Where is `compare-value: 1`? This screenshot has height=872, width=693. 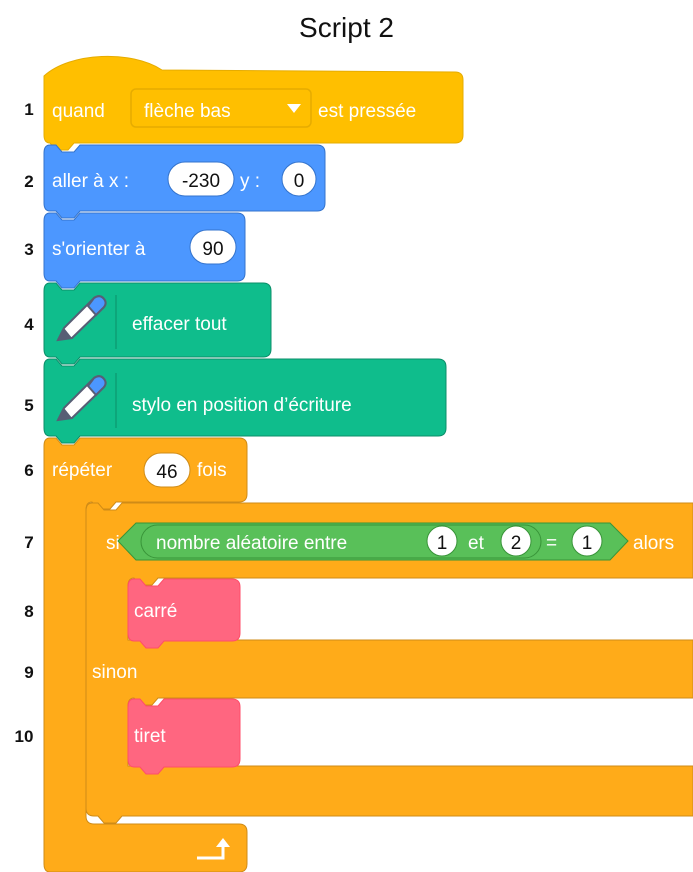 compare-value: 1 is located at coordinates (587, 543).